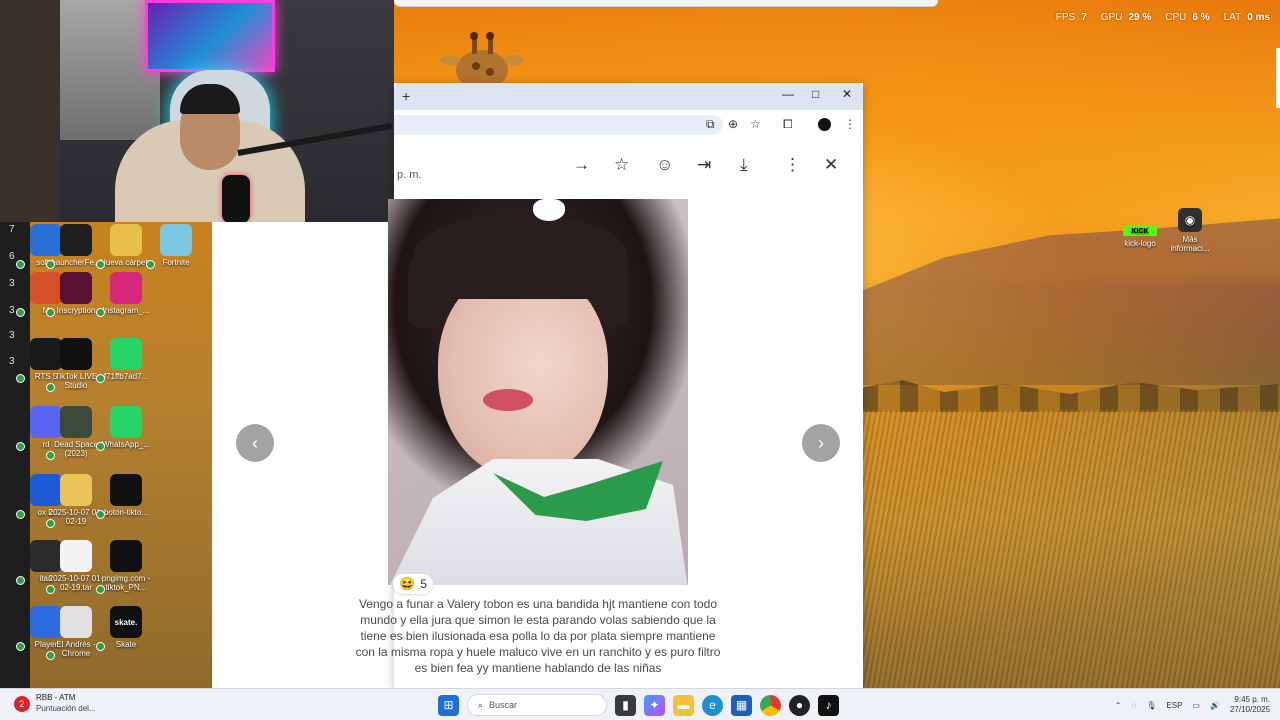  Describe the element at coordinates (75, 433) in the screenshot. I see `desktop-icon: Dead Space (2023)` at that location.